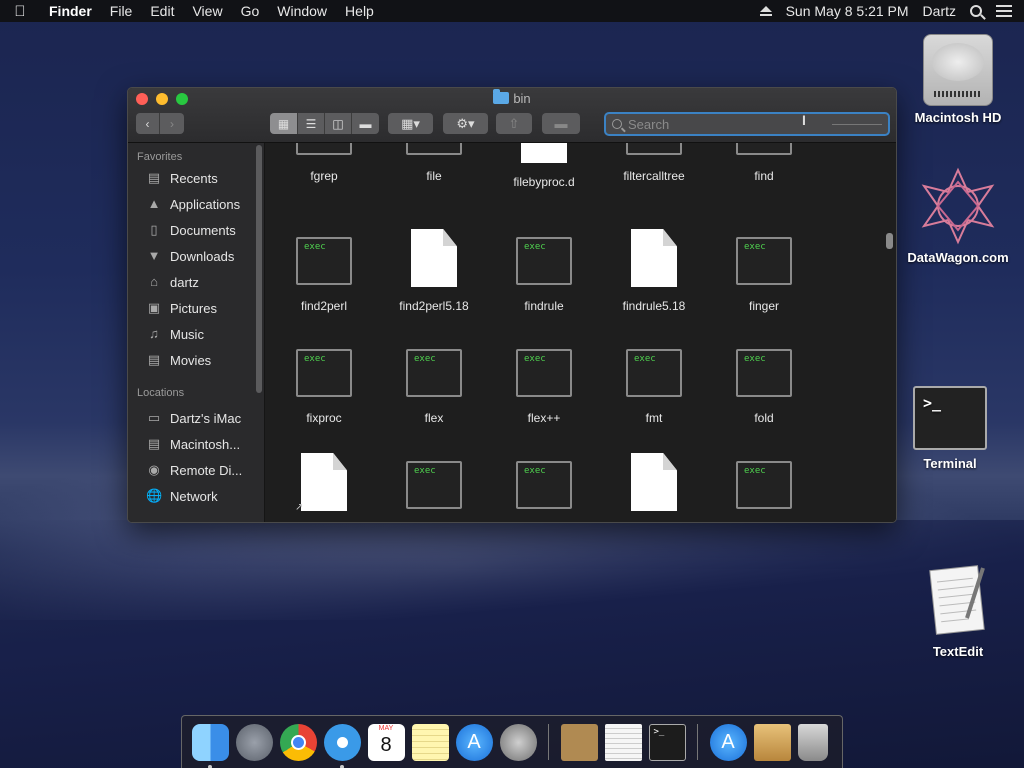 Image resolution: width=1024 pixels, height=768 pixels. Describe the element at coordinates (302, 11) in the screenshot. I see `menu-window: Window` at that location.